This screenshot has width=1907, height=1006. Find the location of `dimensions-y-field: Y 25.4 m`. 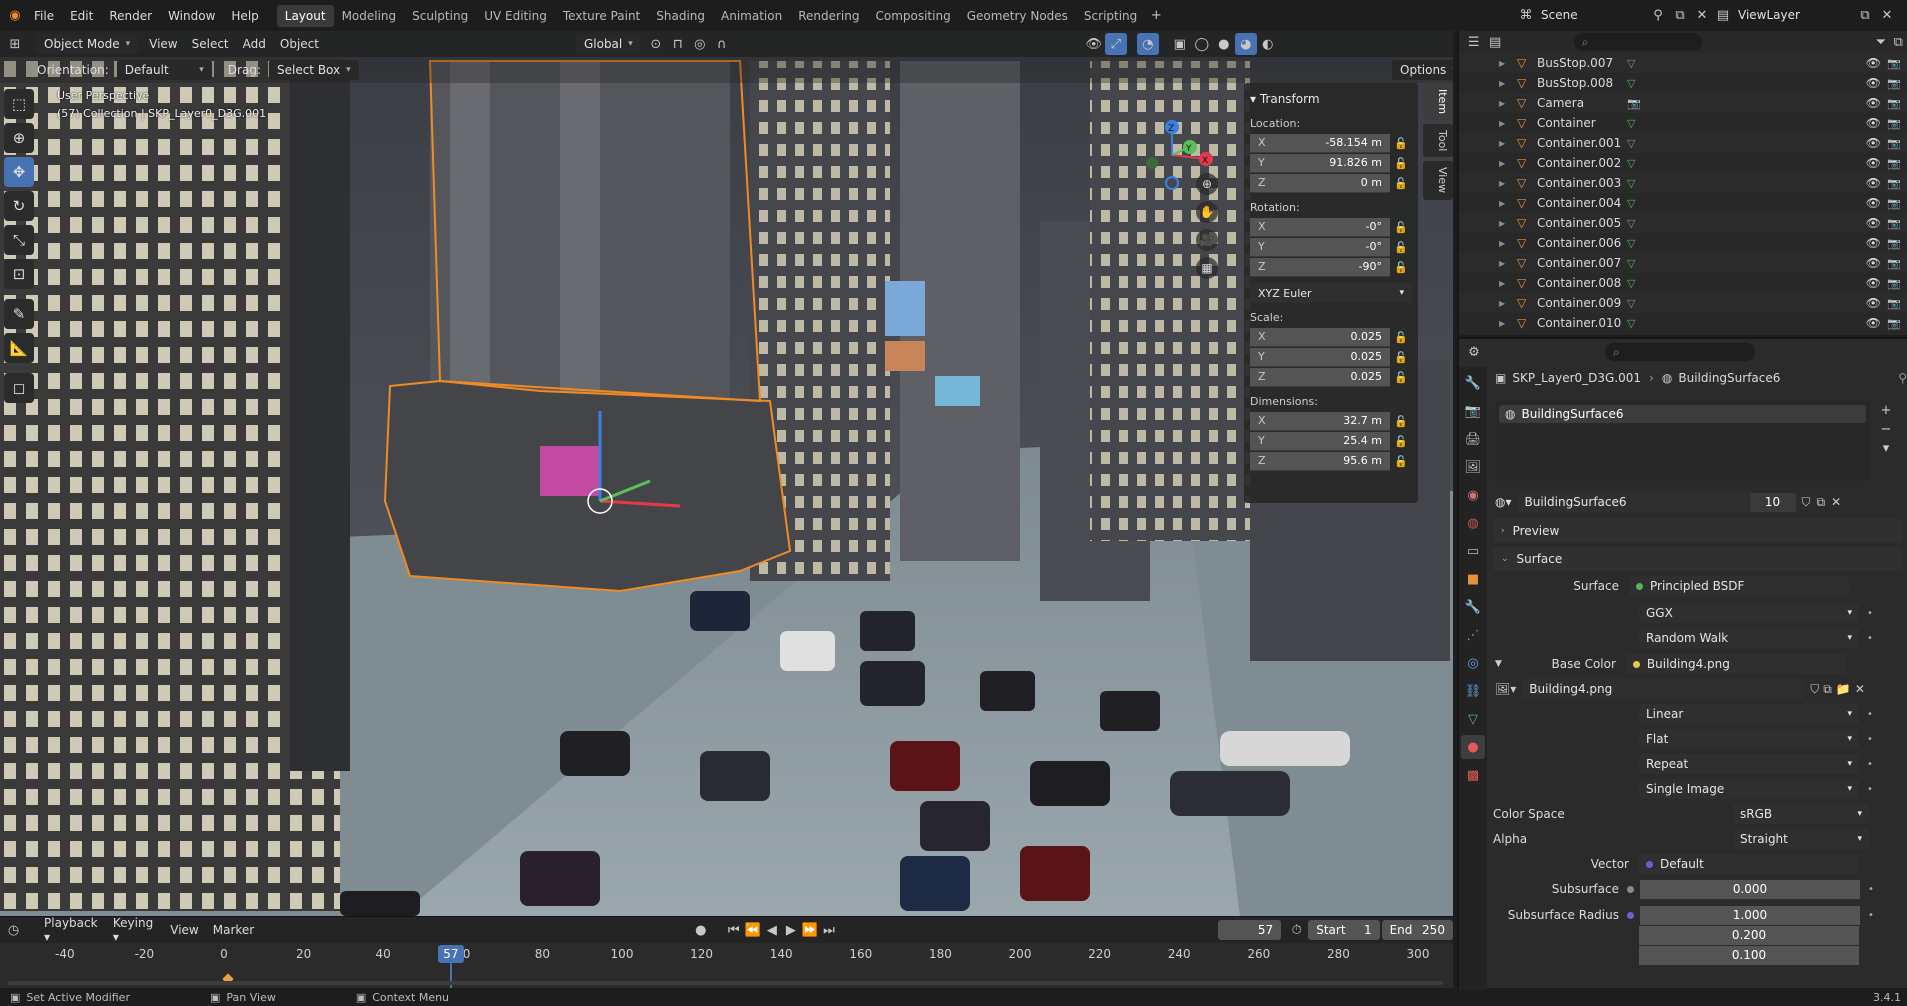

dimensions-y-field: Y 25.4 m is located at coordinates (1320, 441).